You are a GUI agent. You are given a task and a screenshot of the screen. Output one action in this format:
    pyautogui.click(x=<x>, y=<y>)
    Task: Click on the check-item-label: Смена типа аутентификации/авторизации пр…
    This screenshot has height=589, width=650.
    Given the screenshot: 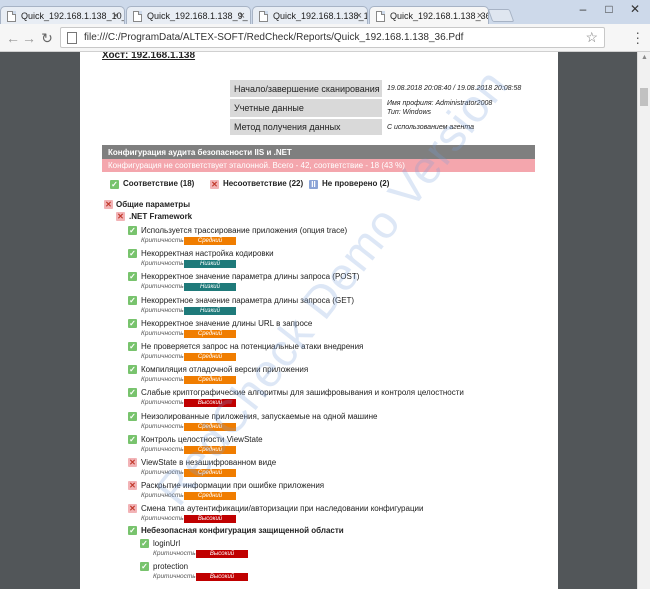 What is the action you would take?
    pyautogui.click(x=282, y=509)
    